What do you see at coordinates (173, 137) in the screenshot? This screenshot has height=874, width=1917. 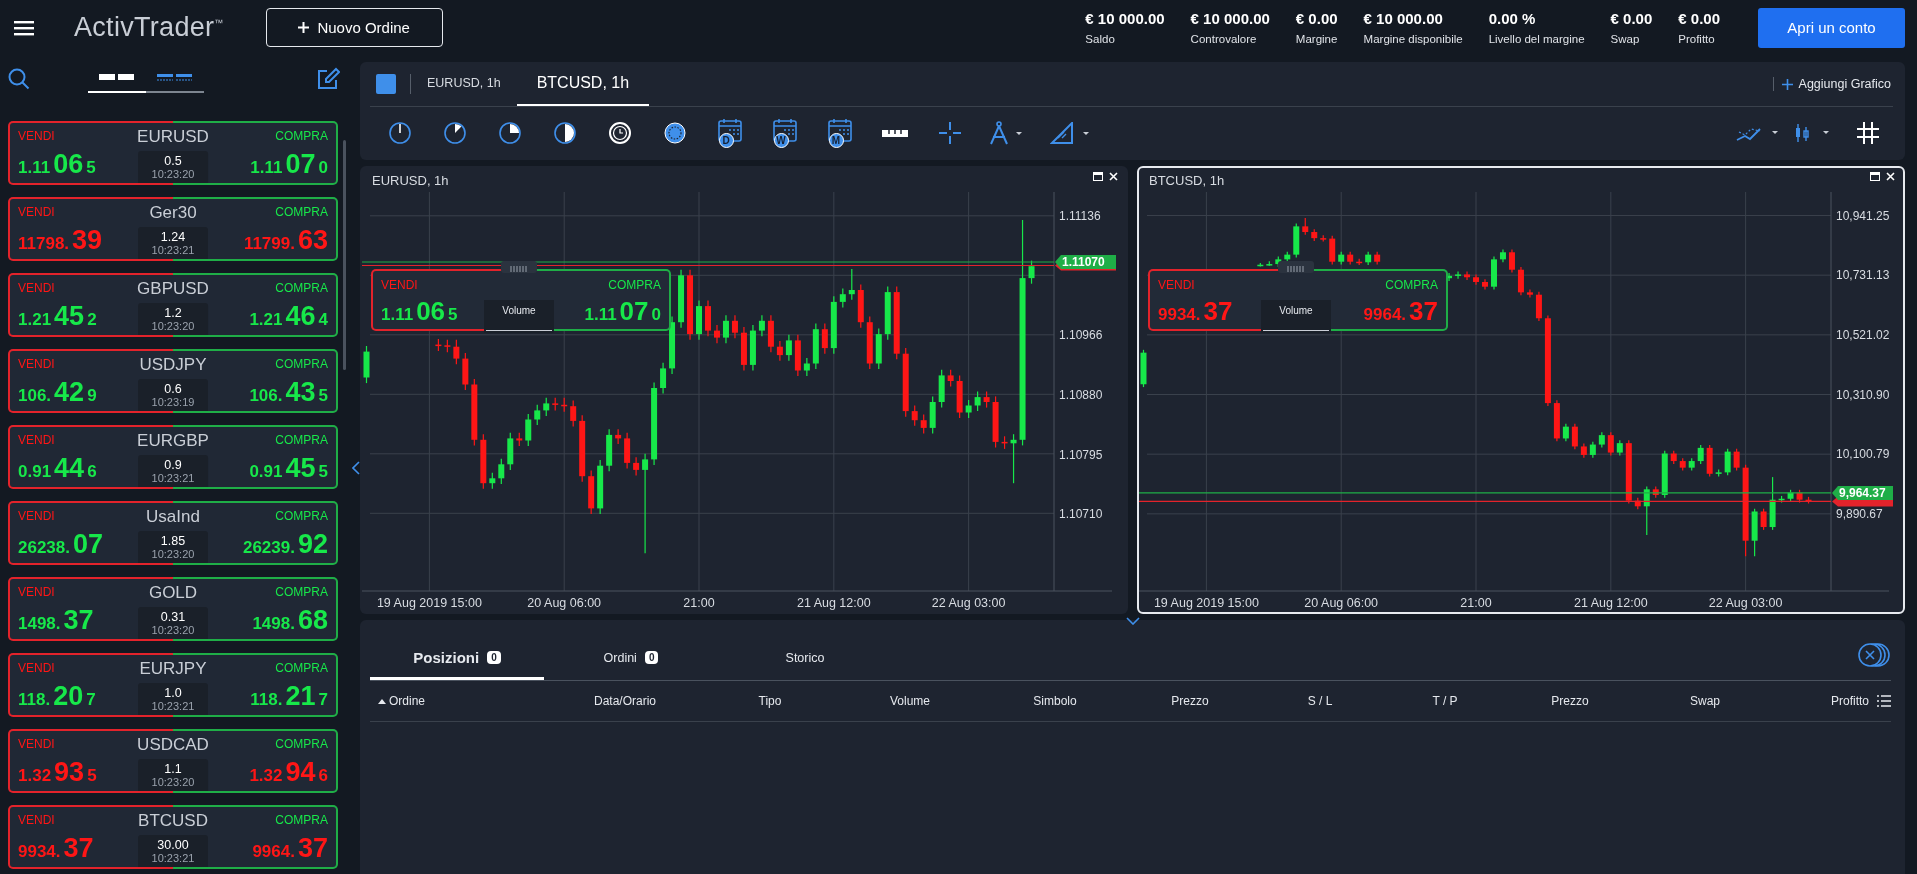 I see `symbol-name: EURUSD` at bounding box center [173, 137].